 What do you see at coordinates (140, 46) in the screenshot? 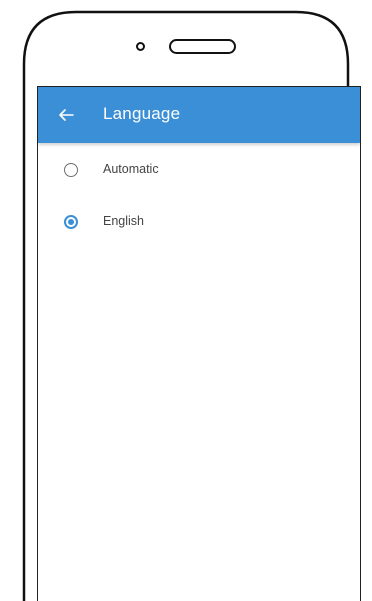
I see `front-camera-icon` at bounding box center [140, 46].